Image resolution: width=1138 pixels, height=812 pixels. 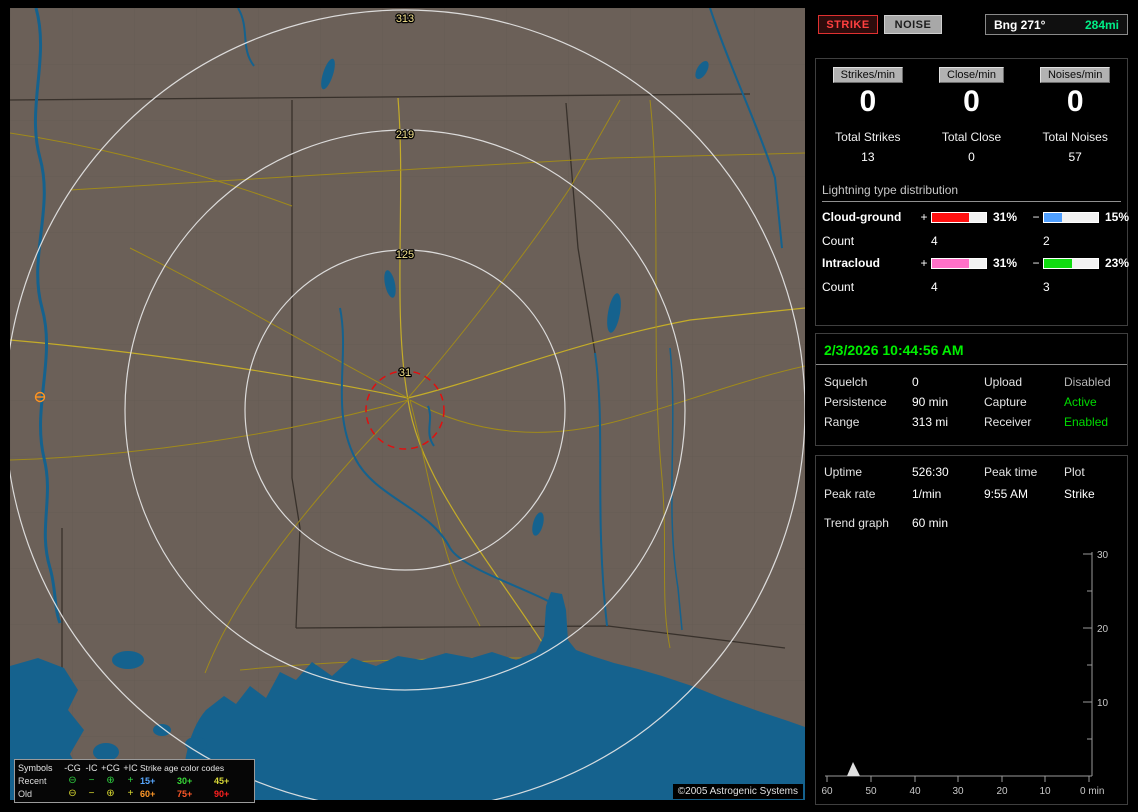 What do you see at coordinates (913, 24) in the screenshot?
I see `noise-button: NOISE` at bounding box center [913, 24].